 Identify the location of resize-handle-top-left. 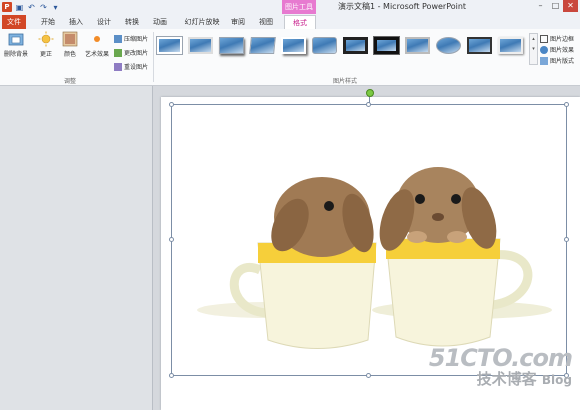
(171, 104).